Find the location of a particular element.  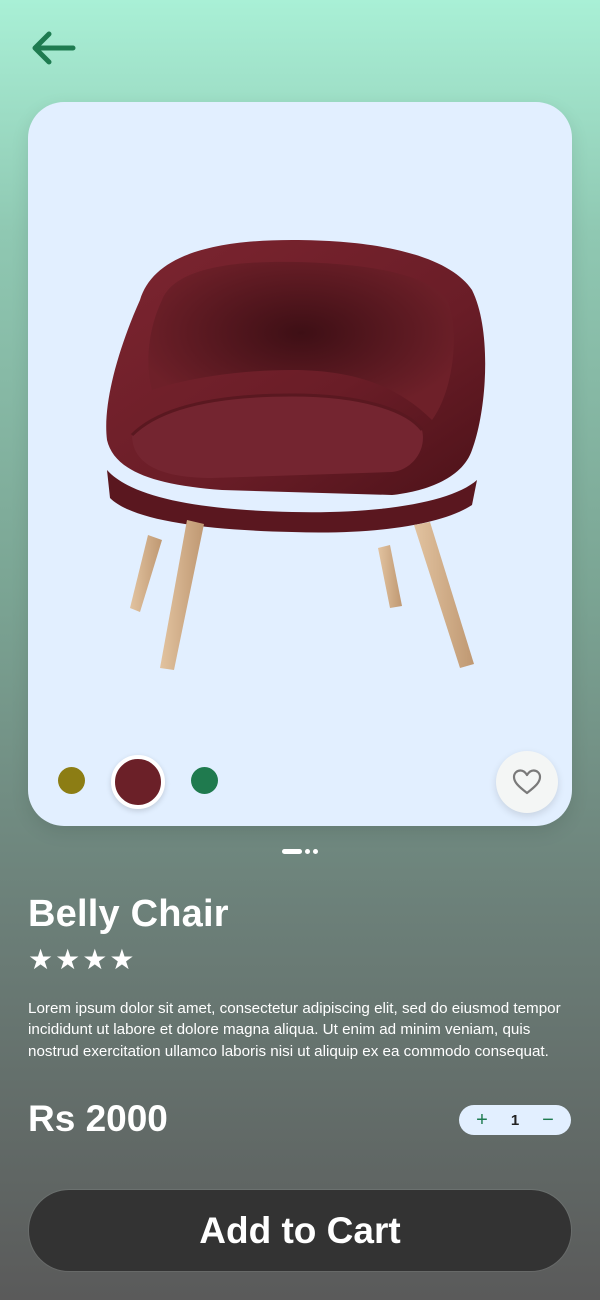

color-swatch-maroon is located at coordinates (138, 782).